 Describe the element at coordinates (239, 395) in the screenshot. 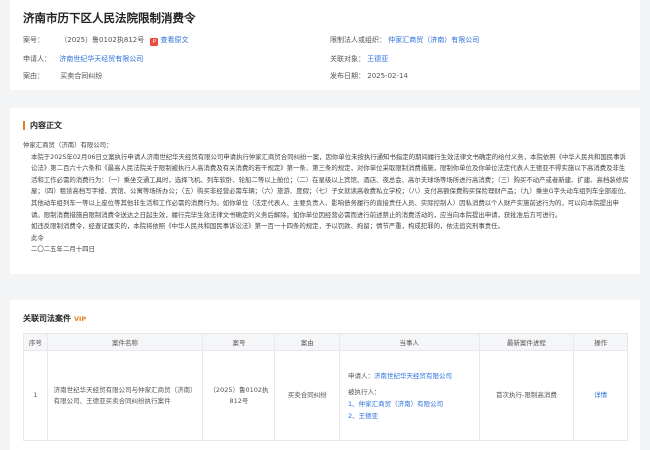

I see `cell-case-no: （2025）鲁0102执812号` at that location.